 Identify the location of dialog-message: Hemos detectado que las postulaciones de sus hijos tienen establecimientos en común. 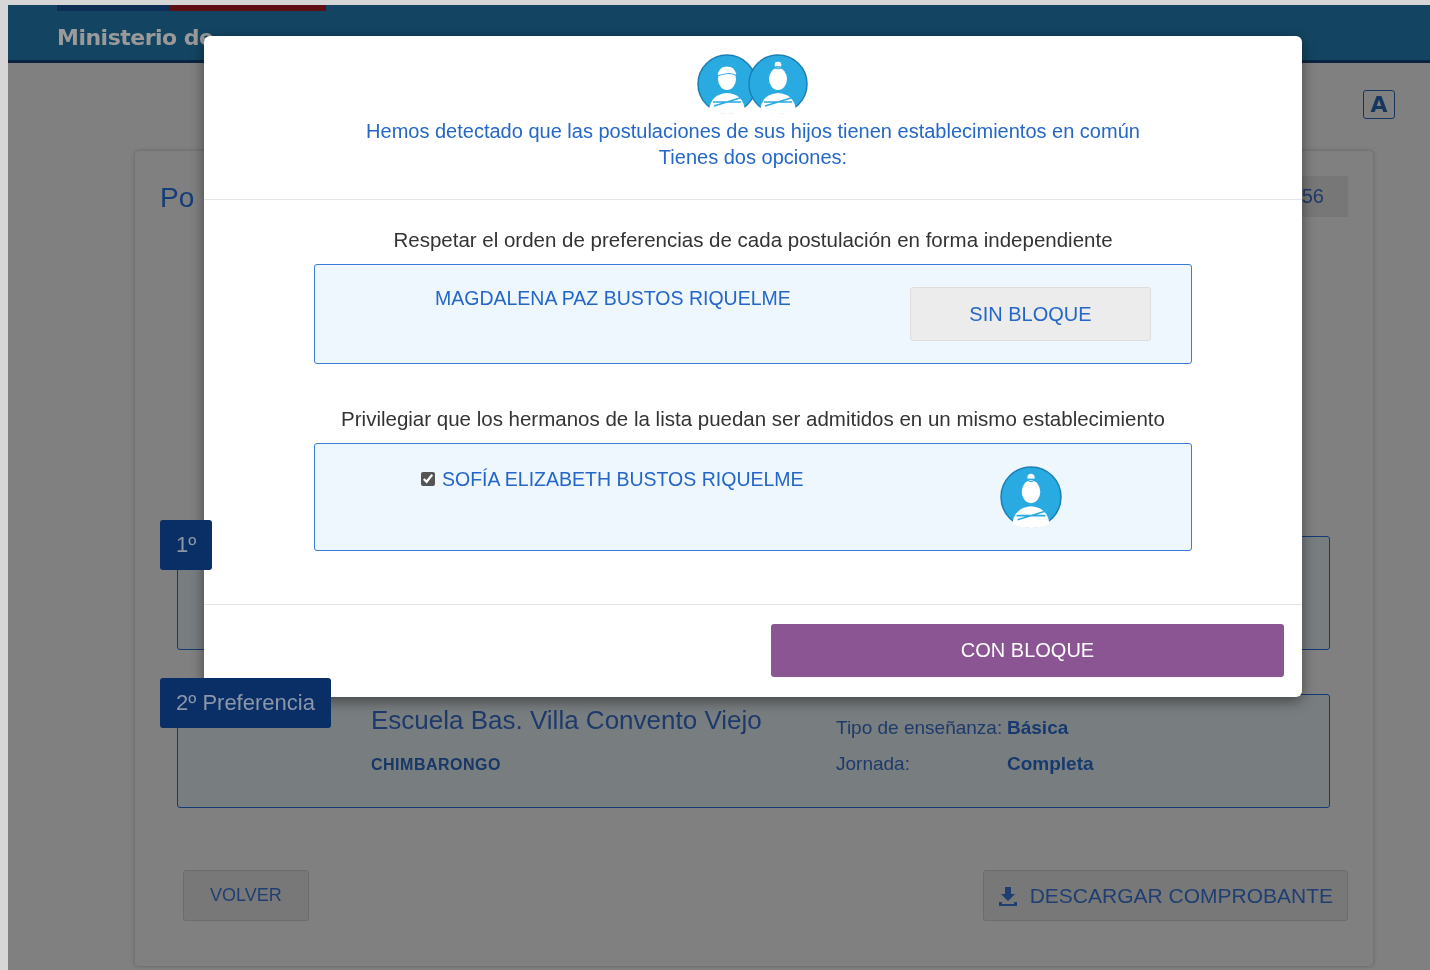
(753, 131).